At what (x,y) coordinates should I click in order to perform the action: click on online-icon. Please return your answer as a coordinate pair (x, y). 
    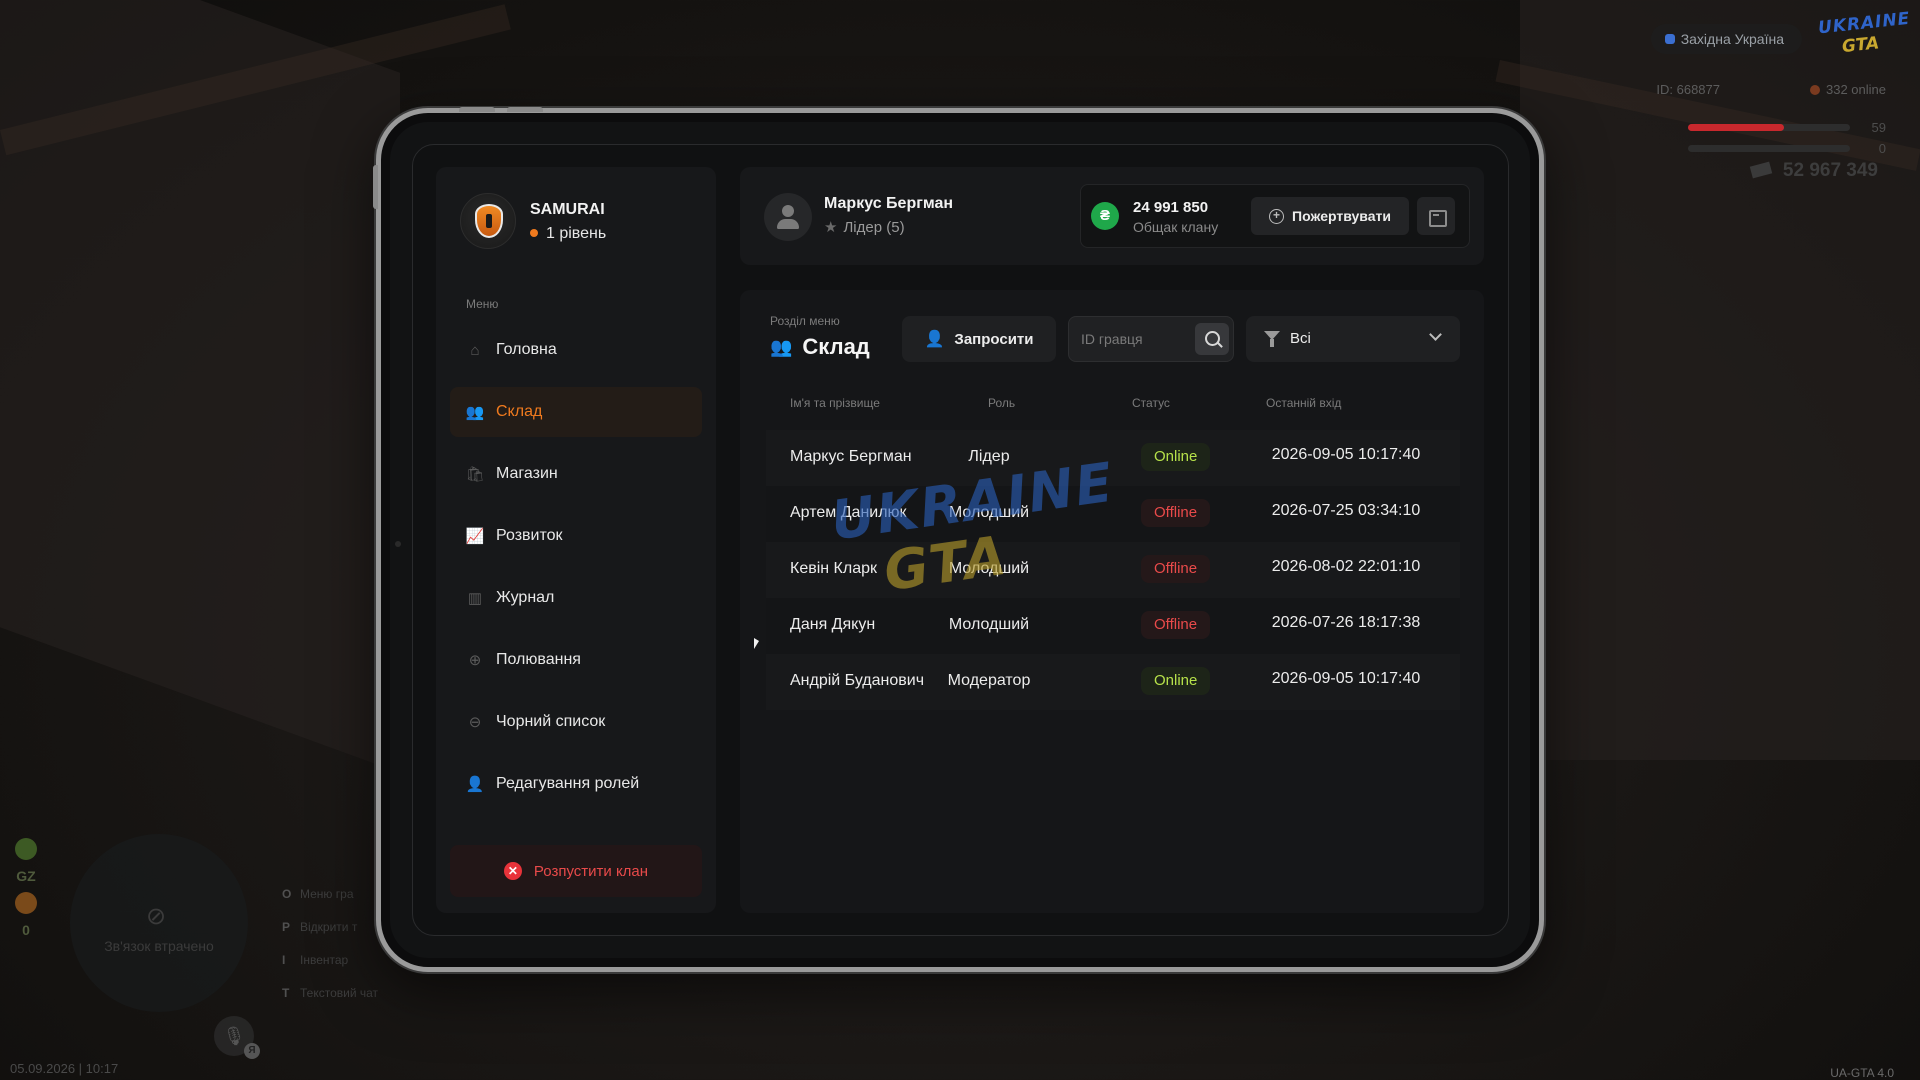
    Looking at the image, I should click on (1815, 90).